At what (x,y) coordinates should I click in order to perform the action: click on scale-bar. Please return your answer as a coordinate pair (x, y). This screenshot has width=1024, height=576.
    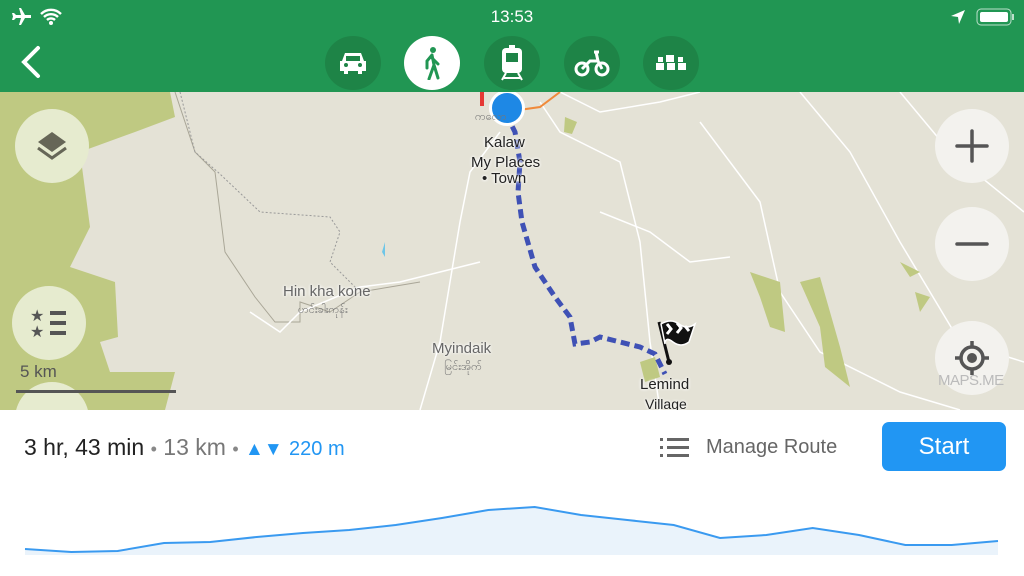
    Looking at the image, I should click on (96, 391).